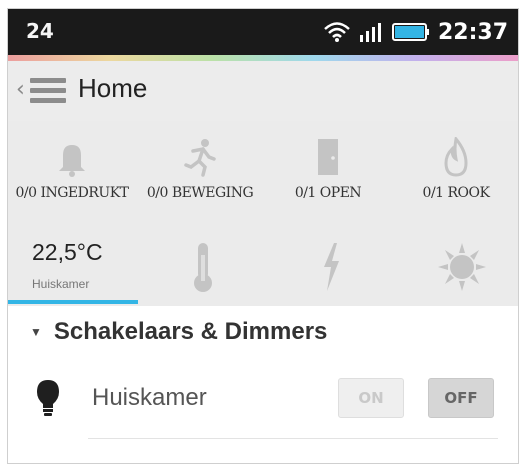 The height and width of the screenshot is (473, 526). What do you see at coordinates (337, 32) in the screenshot?
I see `wifi-icon` at bounding box center [337, 32].